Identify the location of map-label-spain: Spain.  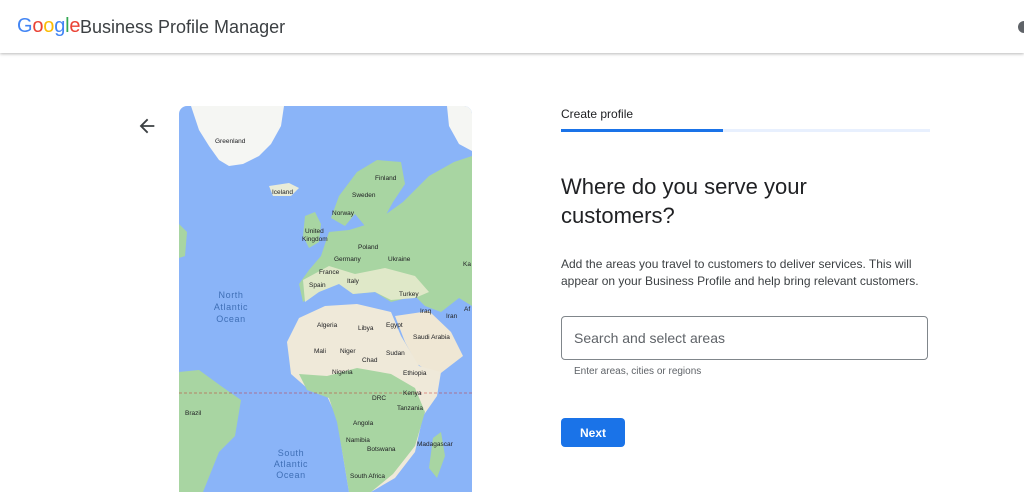
(317, 285).